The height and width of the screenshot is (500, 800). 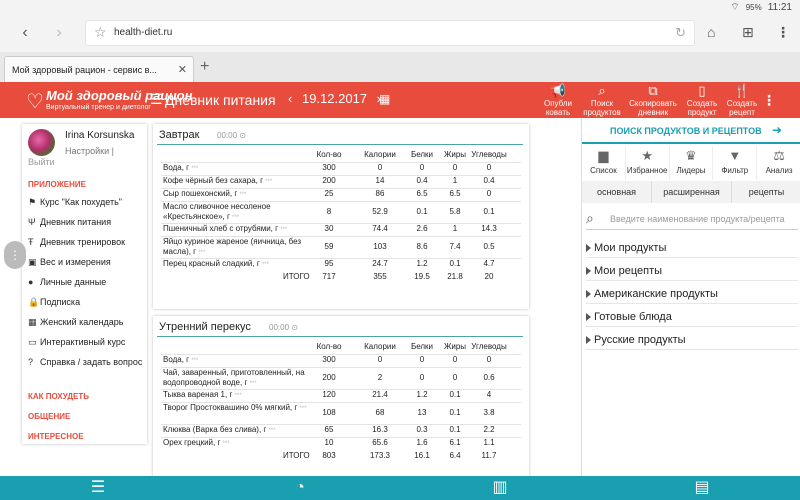 What do you see at coordinates (87, 362) in the screenshot?
I see `sidebar-item-help: ? Справка / задать вопрос` at bounding box center [87, 362].